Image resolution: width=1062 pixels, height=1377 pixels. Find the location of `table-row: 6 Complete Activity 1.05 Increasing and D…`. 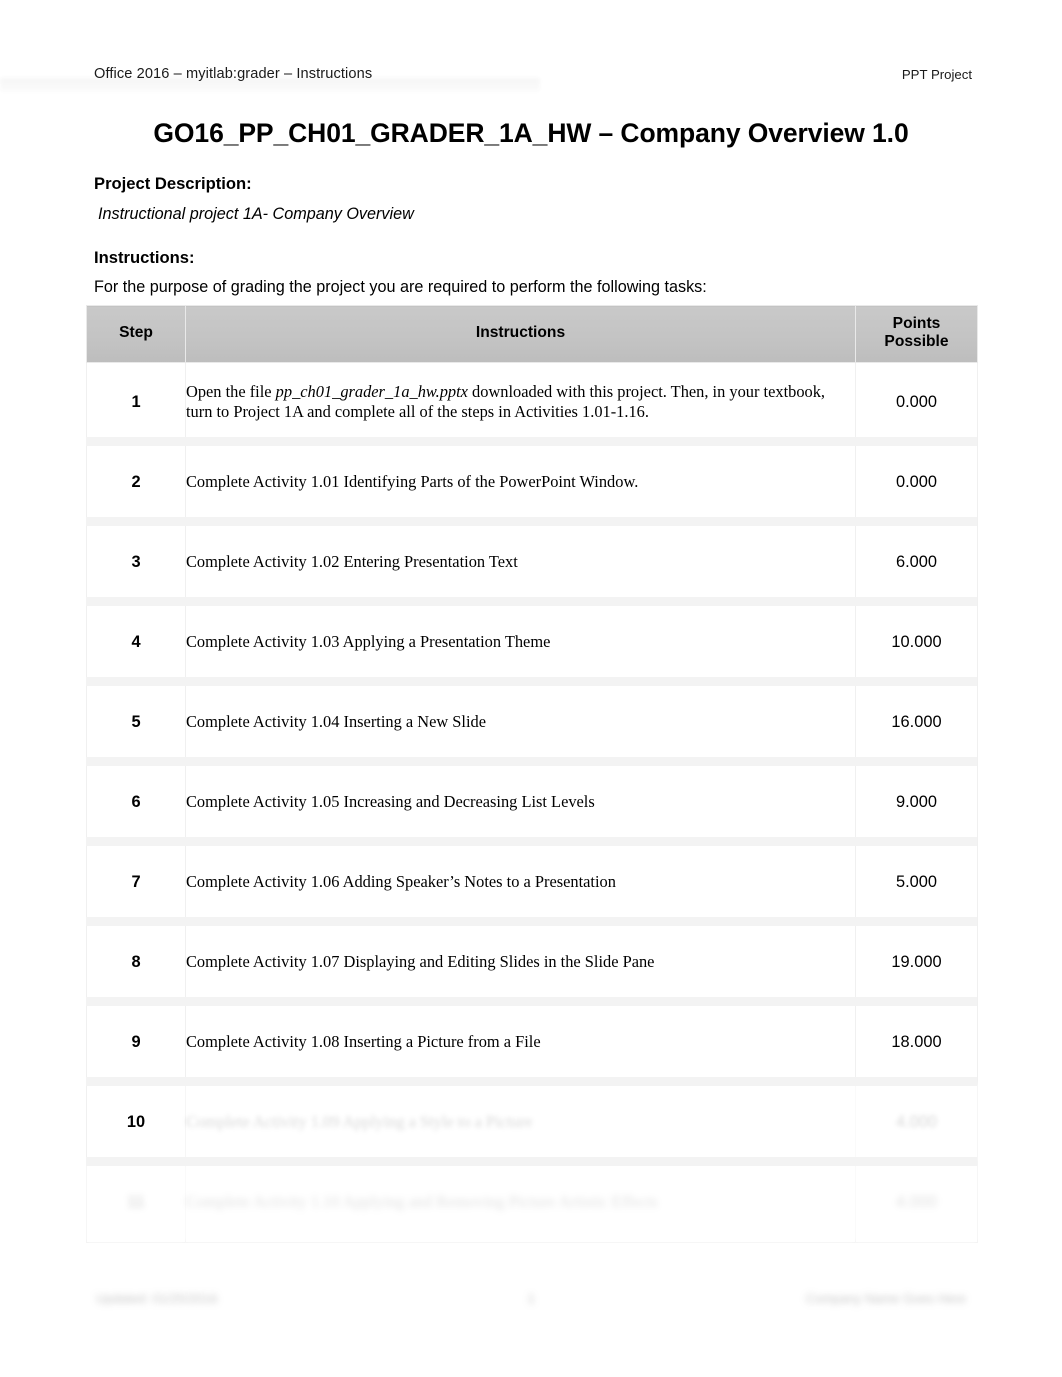

table-row: 6 Complete Activity 1.05 Increasing and D… is located at coordinates (532, 802).